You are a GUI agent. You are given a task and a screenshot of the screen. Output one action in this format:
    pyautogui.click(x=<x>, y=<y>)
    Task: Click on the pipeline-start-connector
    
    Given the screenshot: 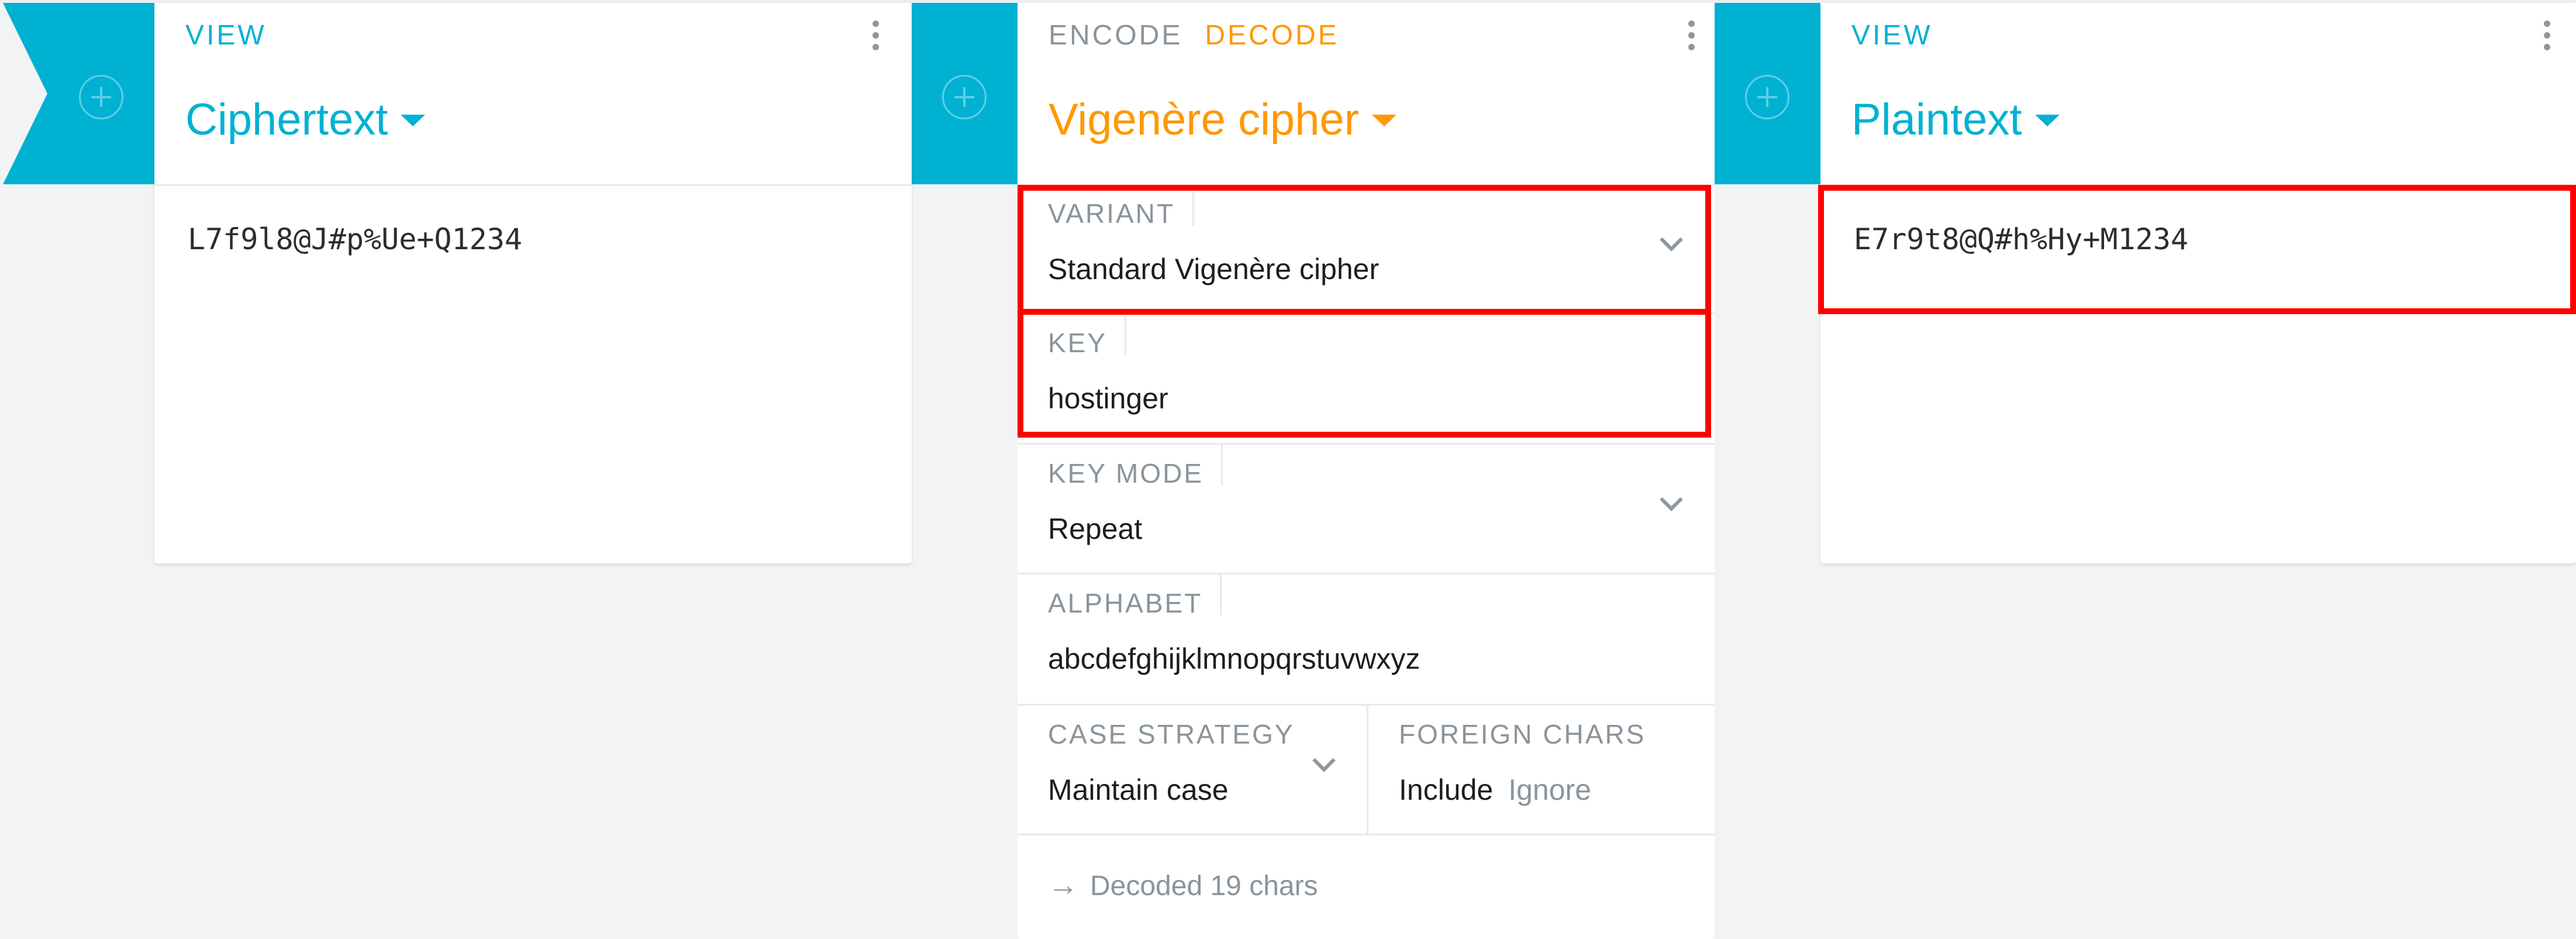 What is the action you would take?
    pyautogui.click(x=79, y=93)
    